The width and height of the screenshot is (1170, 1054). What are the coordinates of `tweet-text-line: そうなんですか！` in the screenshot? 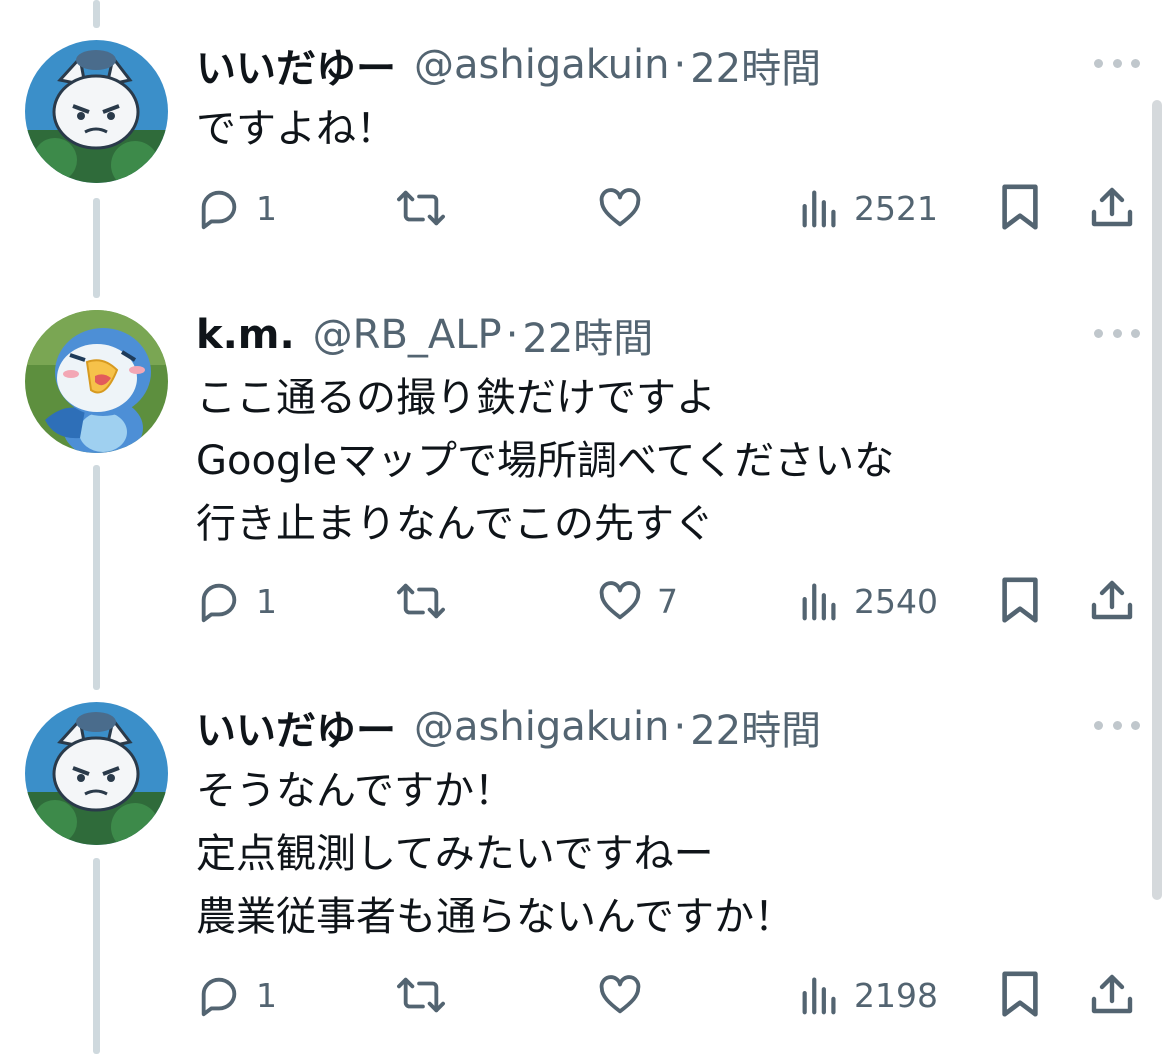 It's located at (355, 791).